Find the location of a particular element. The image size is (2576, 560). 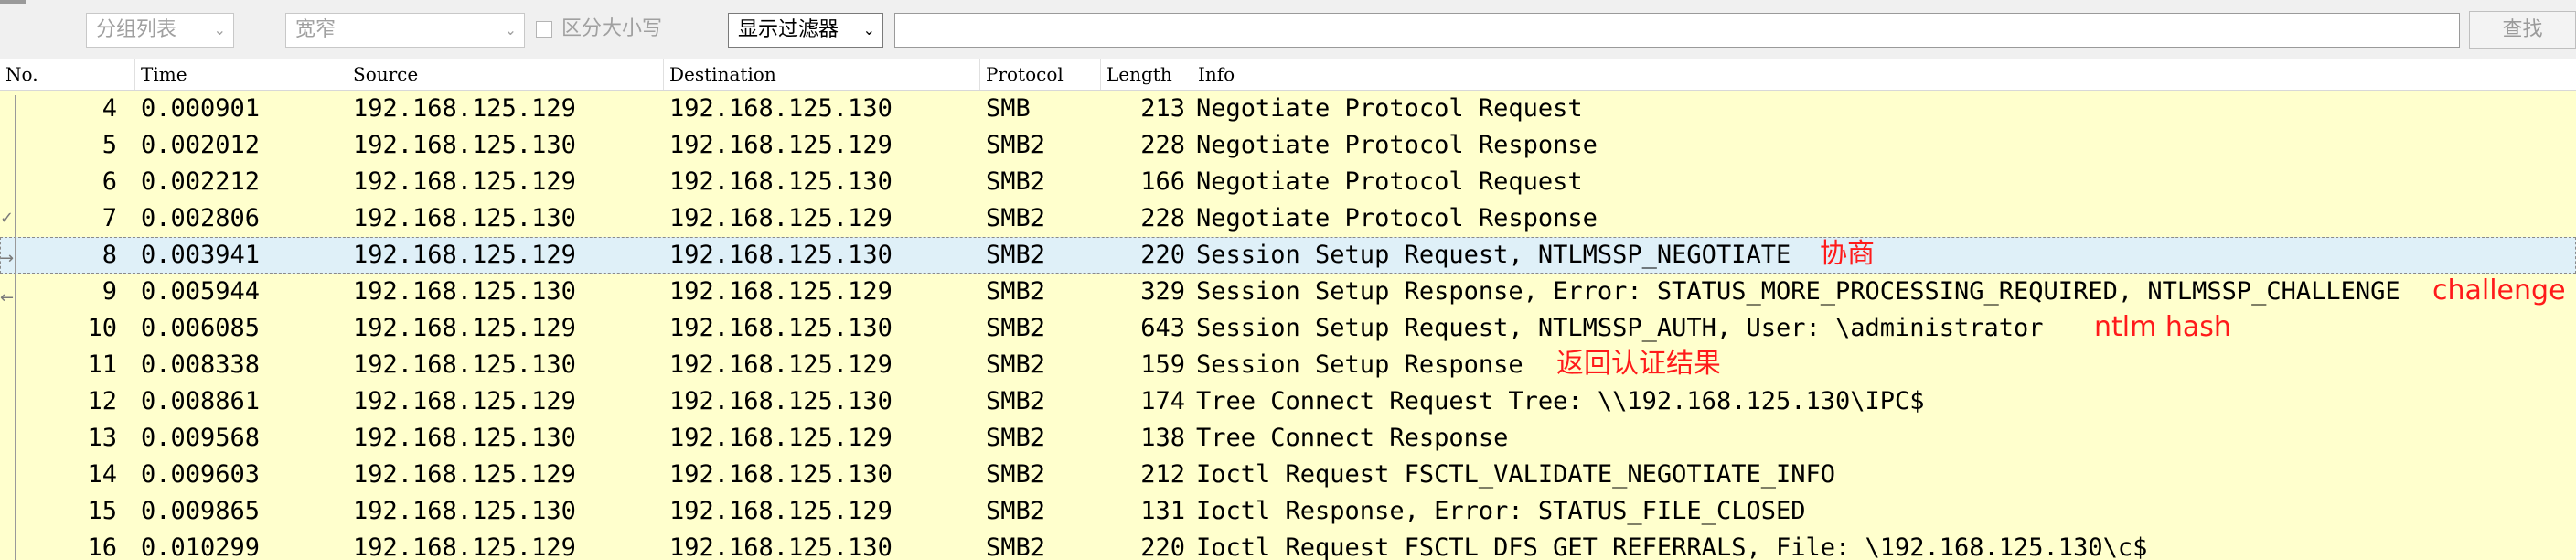

case-sensitive-label: 区分大小写 is located at coordinates (612, 28).